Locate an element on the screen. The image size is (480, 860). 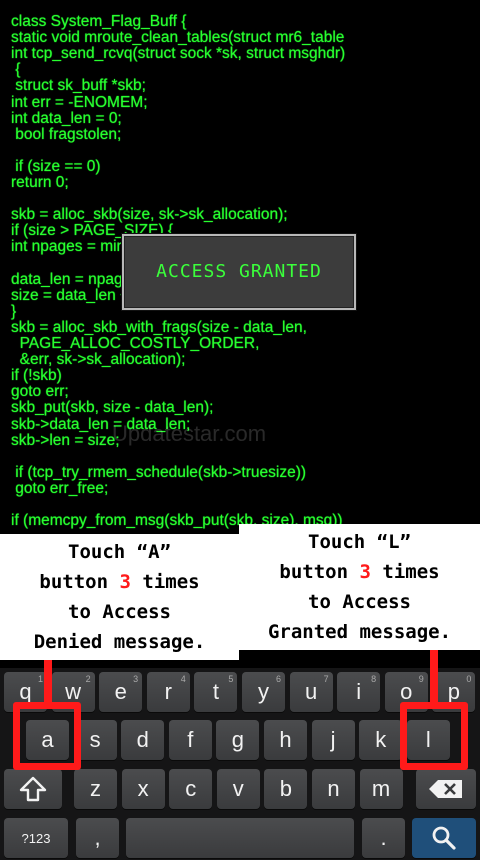
key-e: e3 is located at coordinates (121, 692).